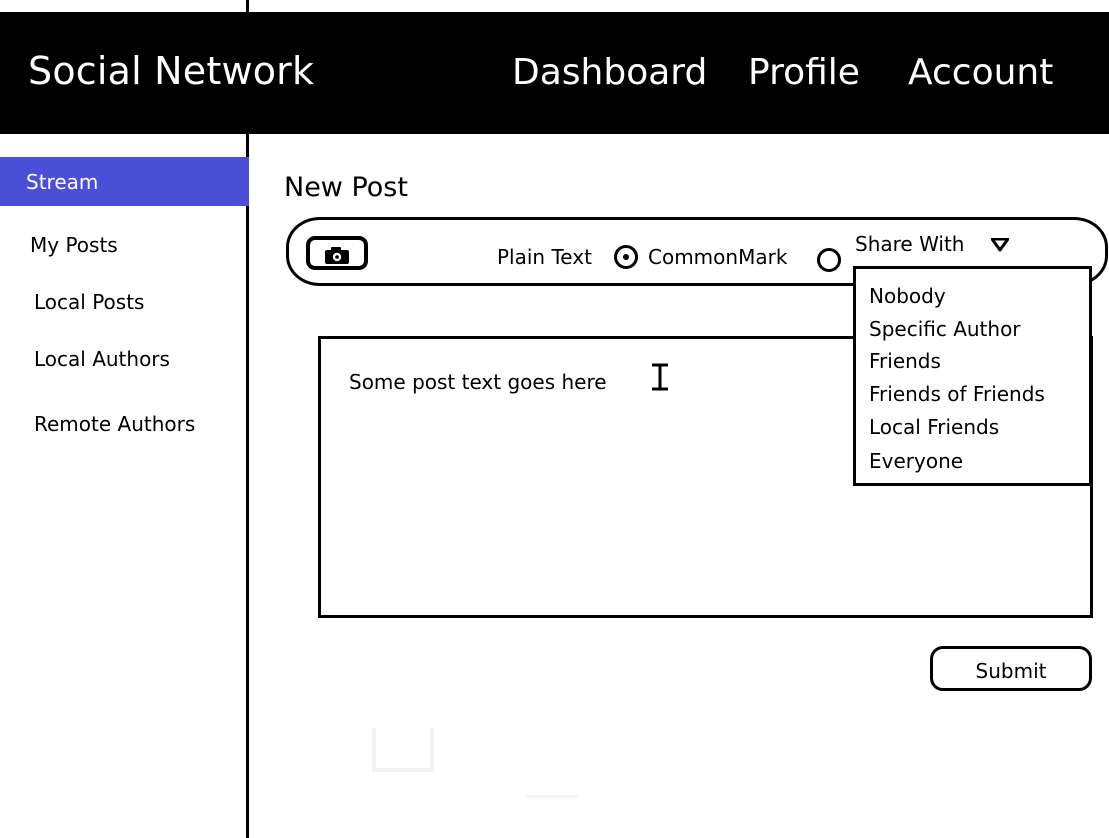  Describe the element at coordinates (337, 255) in the screenshot. I see `camera-icon` at that location.